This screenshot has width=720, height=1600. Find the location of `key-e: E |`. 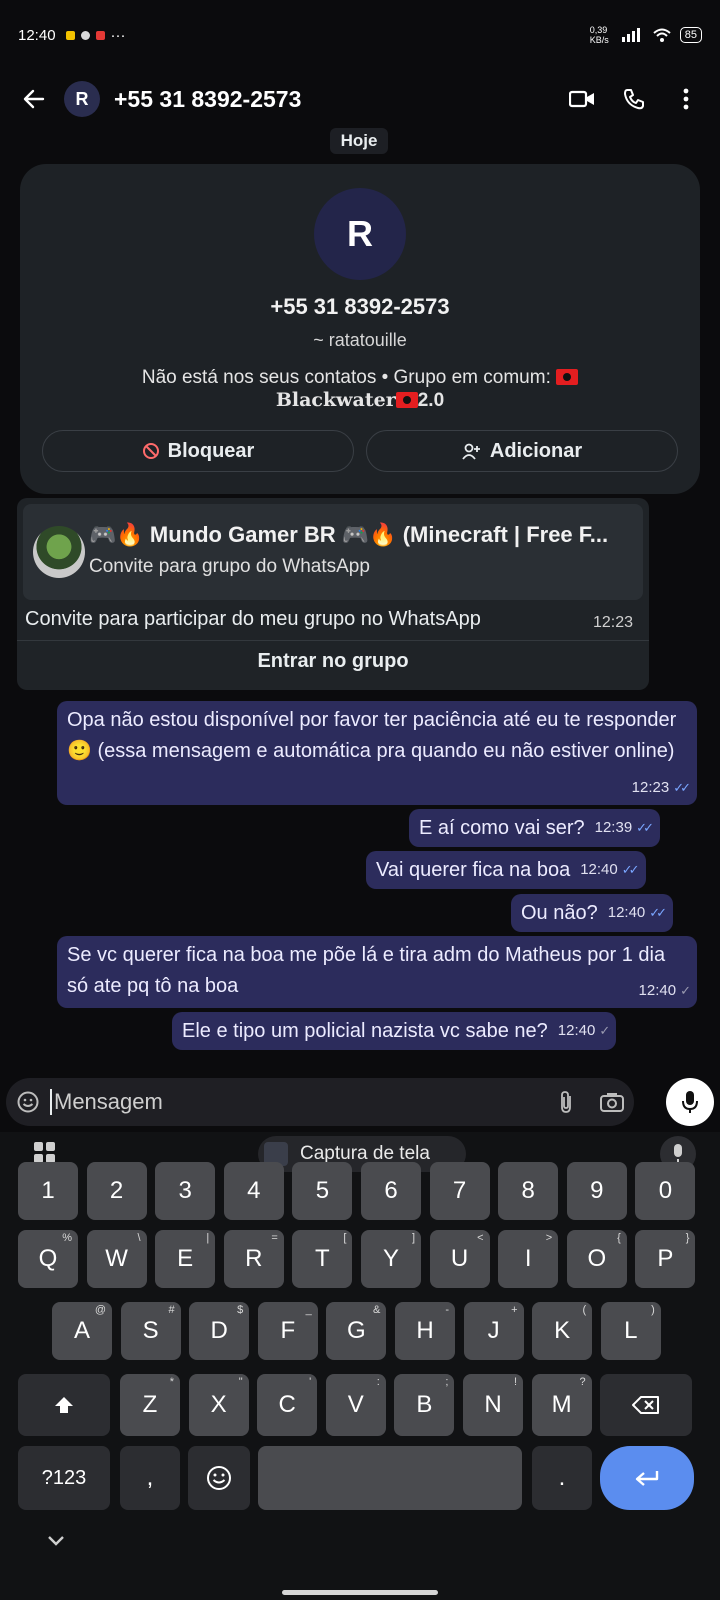

key-e: E | is located at coordinates (185, 1259).